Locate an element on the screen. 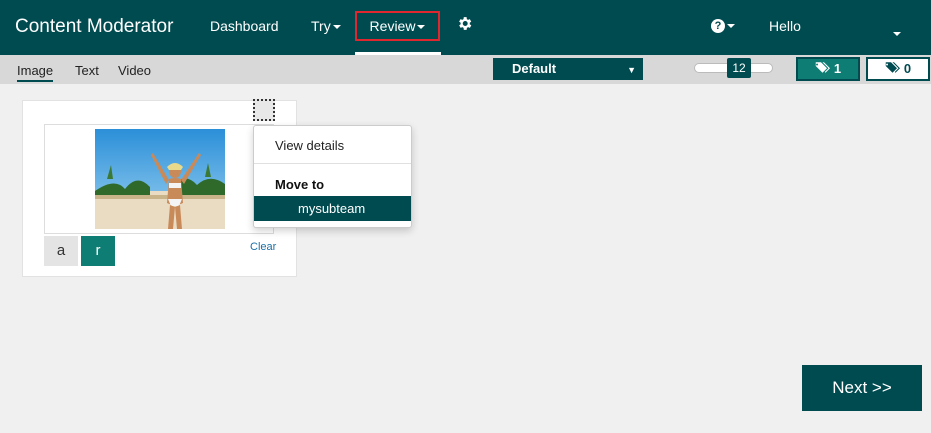 The width and height of the screenshot is (931, 433). help-menu: ? is located at coordinates (723, 26).